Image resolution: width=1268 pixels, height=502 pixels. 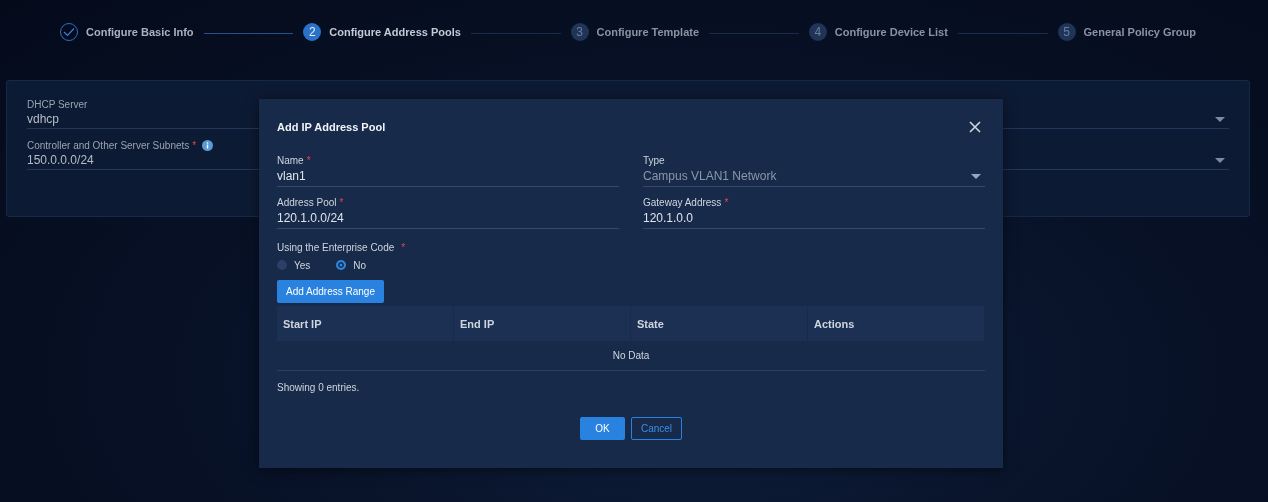 I want to click on field-label: Type, so click(x=654, y=160).